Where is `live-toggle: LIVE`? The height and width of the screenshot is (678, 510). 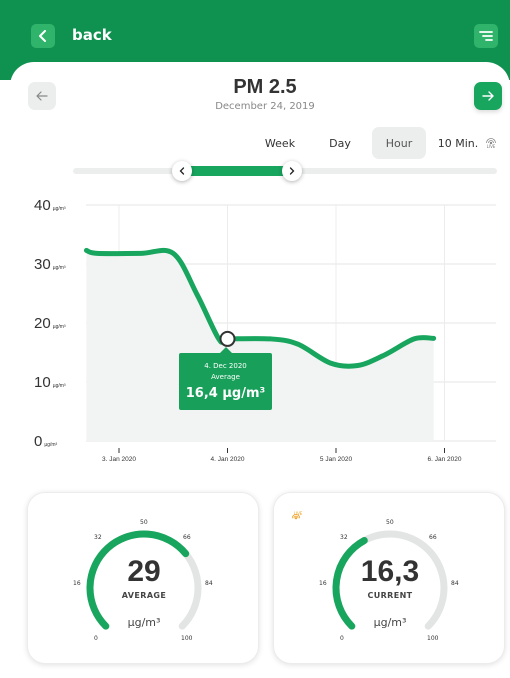 live-toggle: LIVE is located at coordinates (491, 145).